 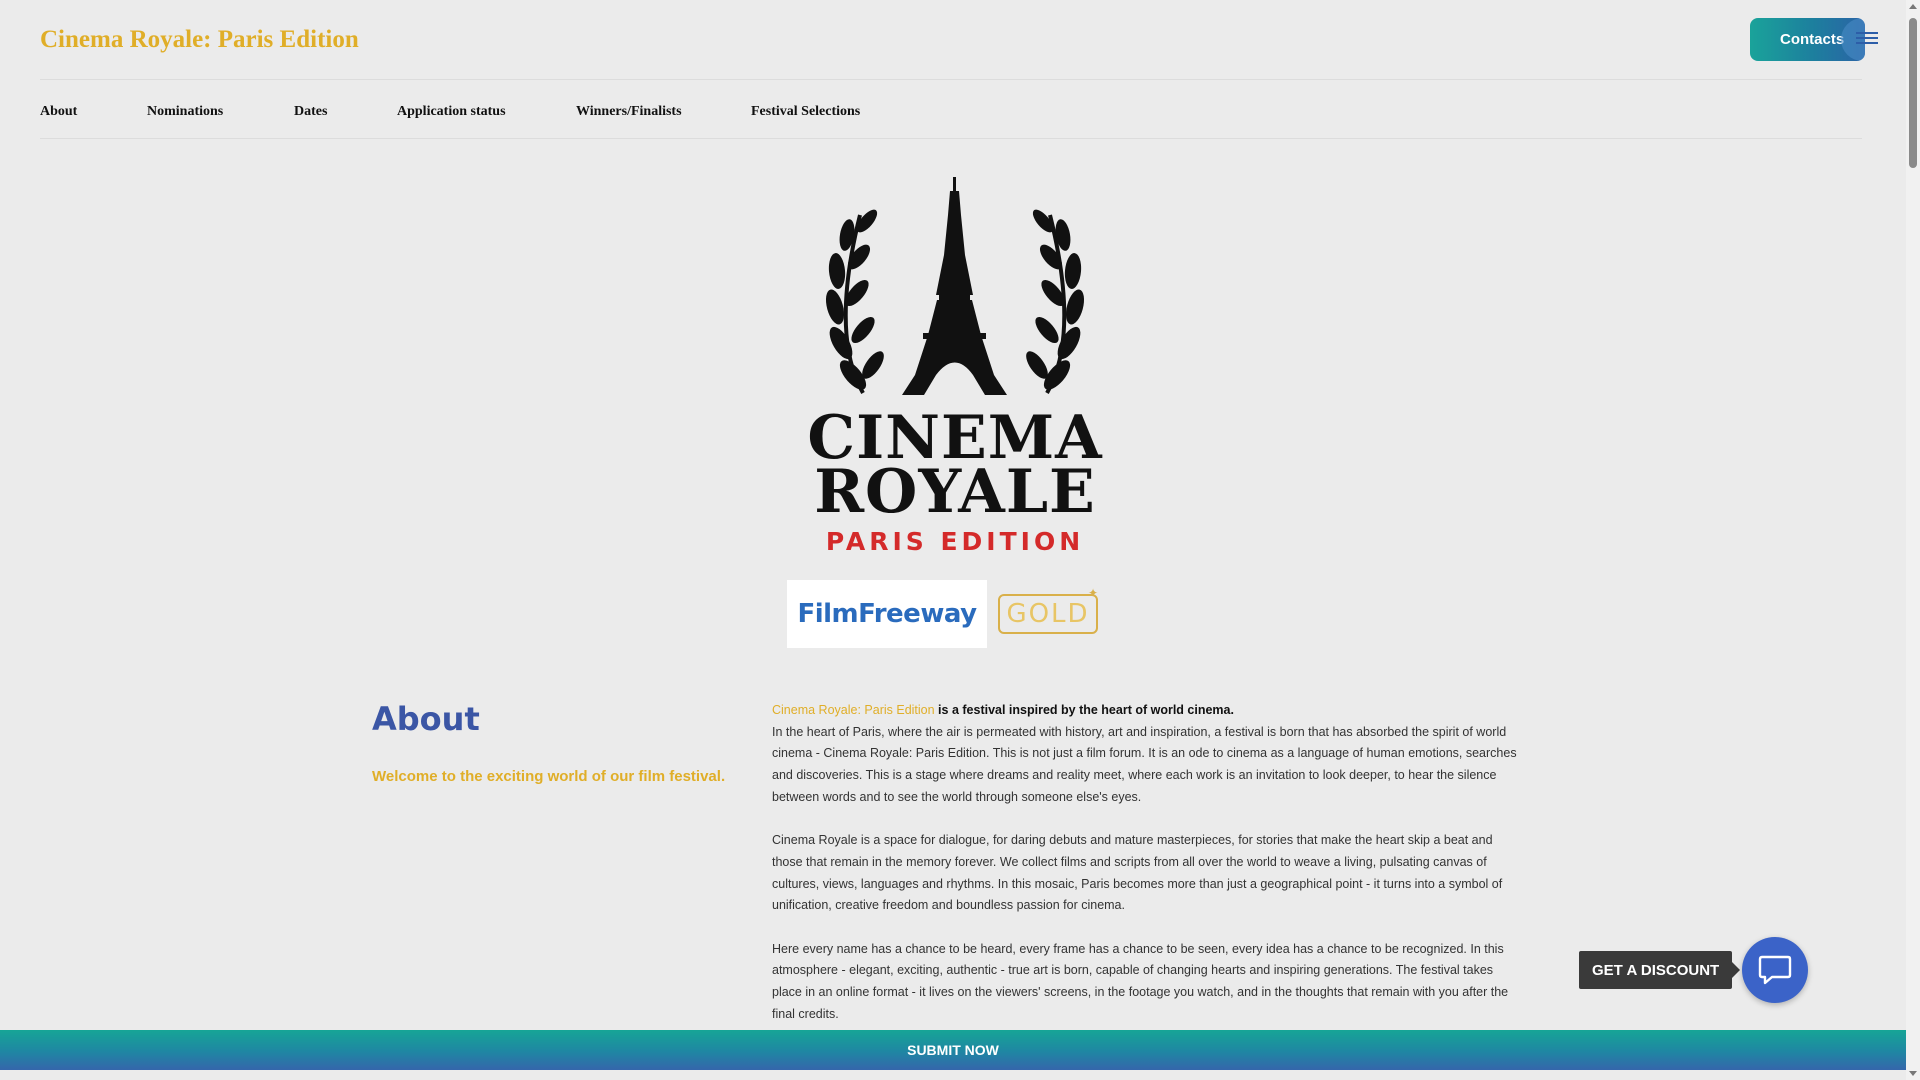 I want to click on get-discount-button: GET A DISCOUNT, so click(x=1660, y=970).